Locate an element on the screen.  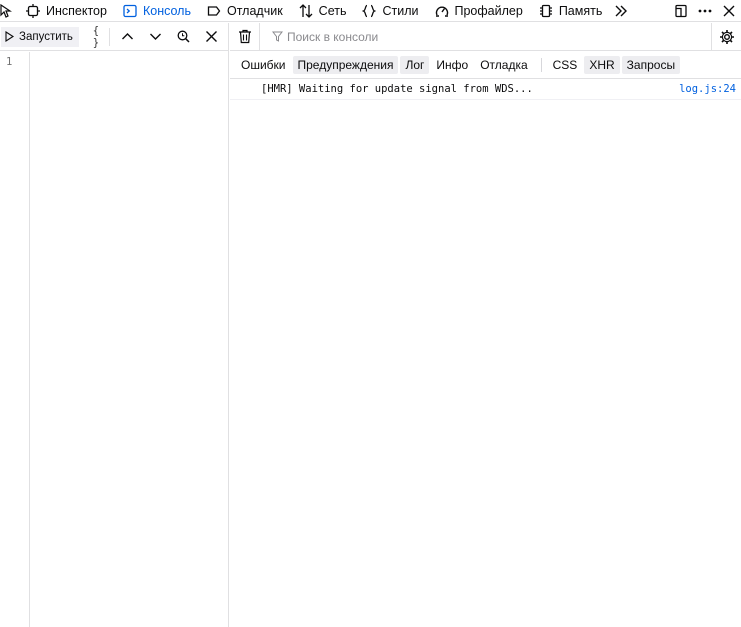
trash-icon is located at coordinates (244, 36).